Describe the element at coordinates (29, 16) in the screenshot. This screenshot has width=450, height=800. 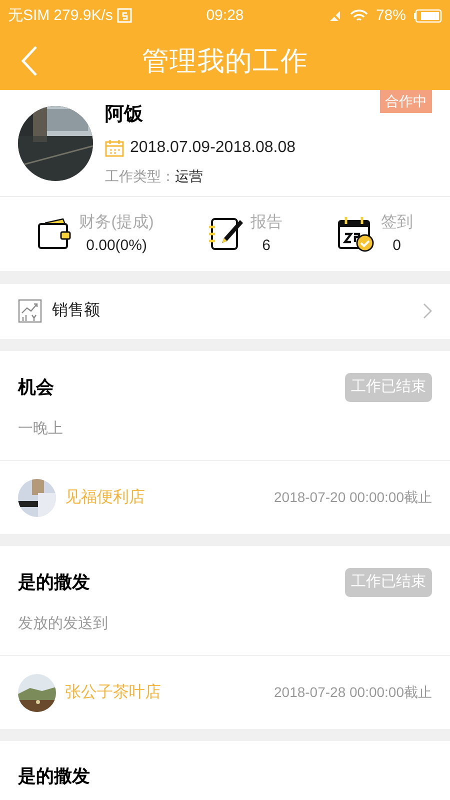
I see `carrier-text: 无SIM` at that location.